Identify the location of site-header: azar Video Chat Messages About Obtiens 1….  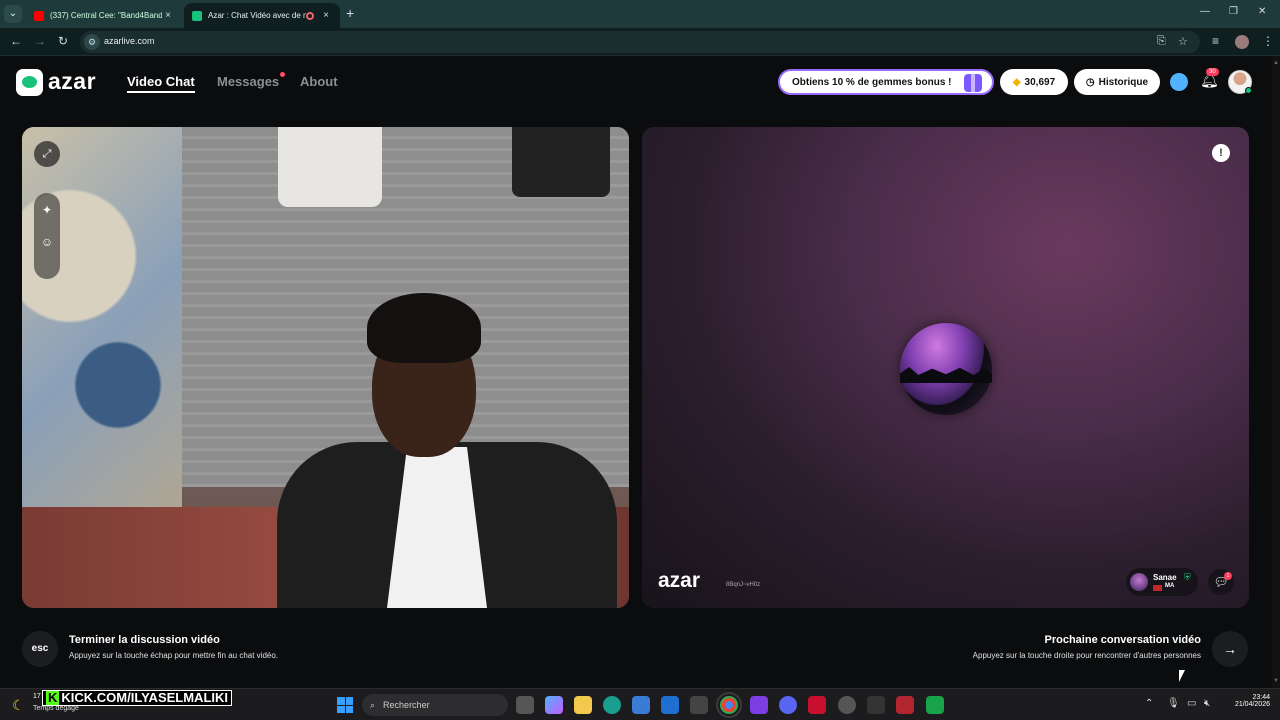
(640, 82).